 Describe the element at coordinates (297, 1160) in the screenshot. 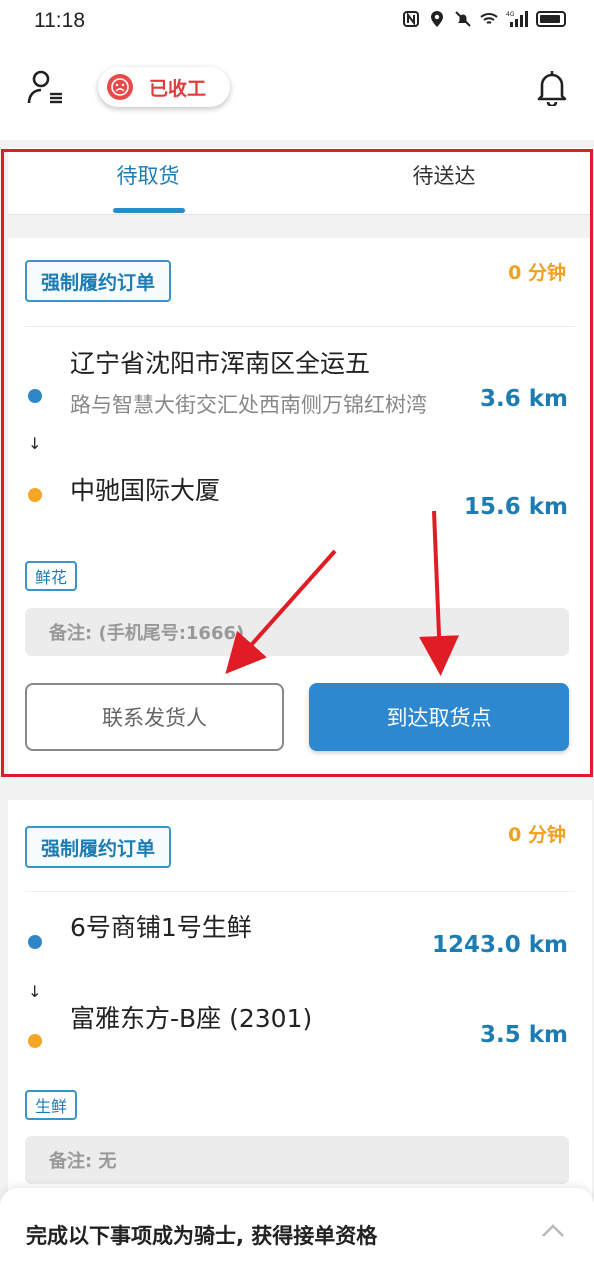

I see `order-note: 备注: 无` at that location.